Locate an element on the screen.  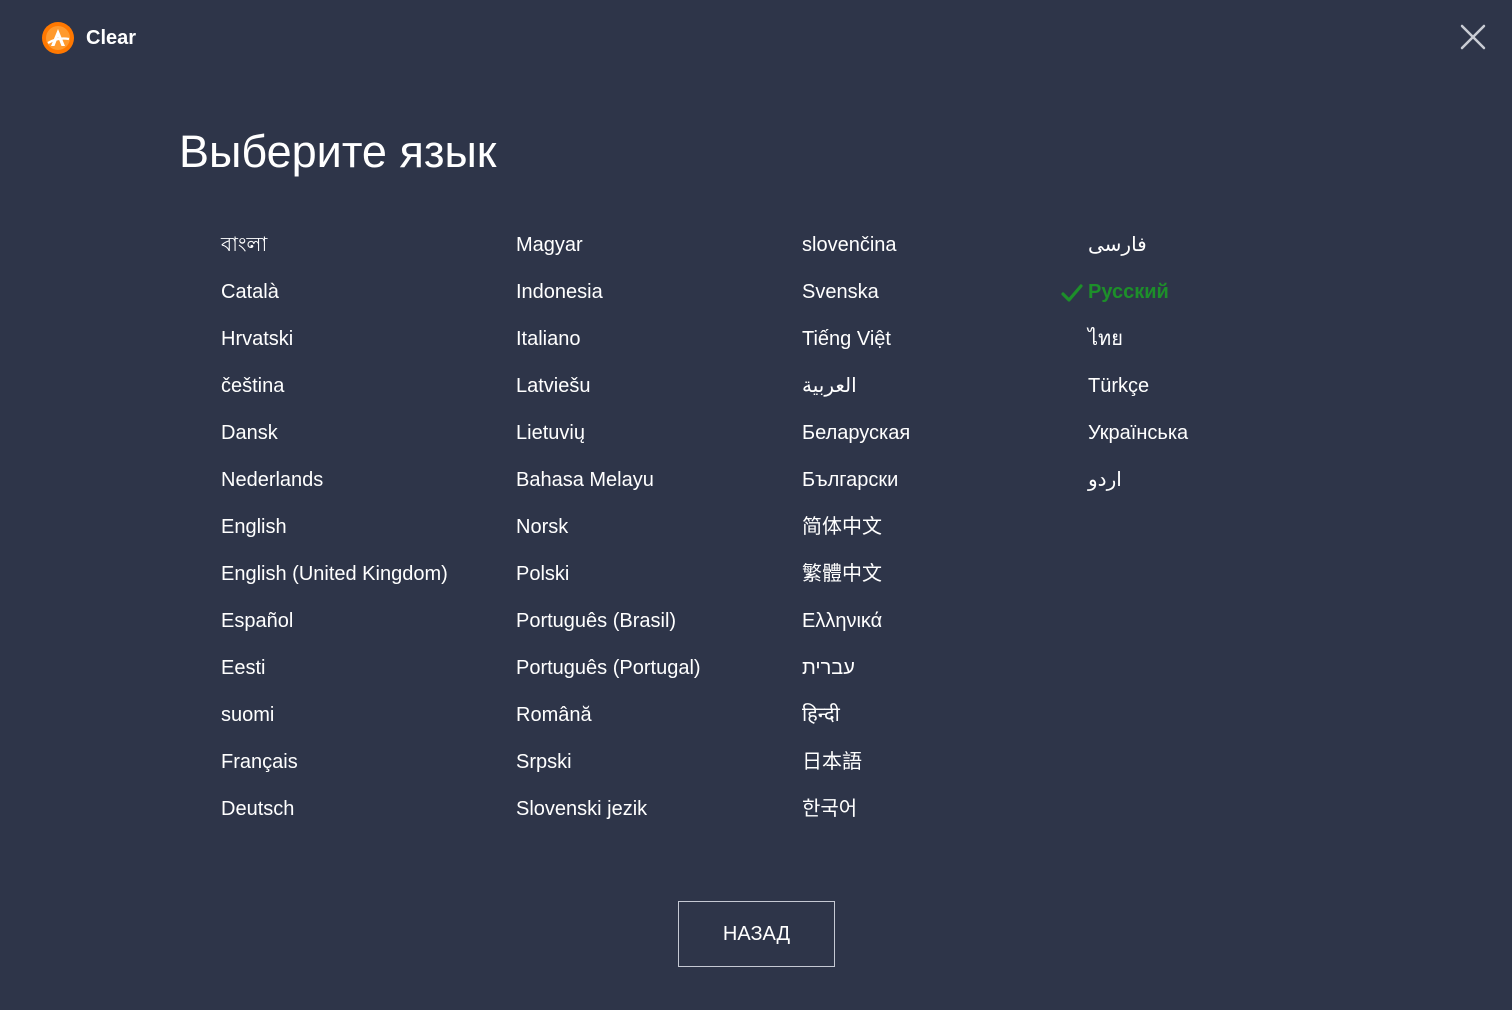
language-option: Polski is located at coordinates (608, 574).